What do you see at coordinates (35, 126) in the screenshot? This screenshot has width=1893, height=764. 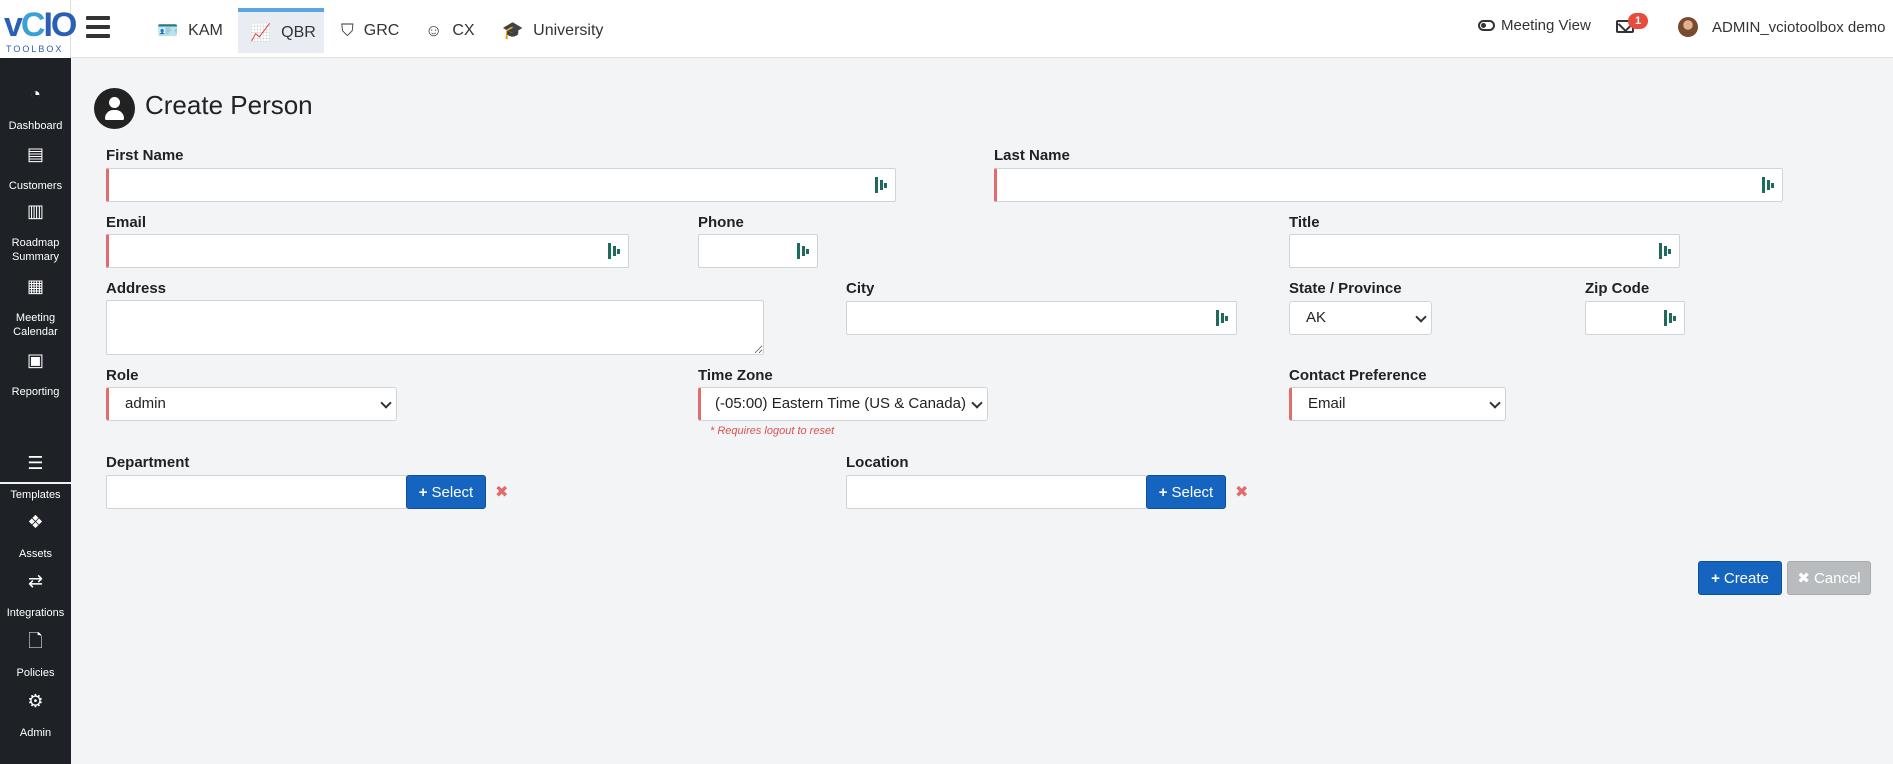 I see `sidebar-item-label: Dashboard` at bounding box center [35, 126].